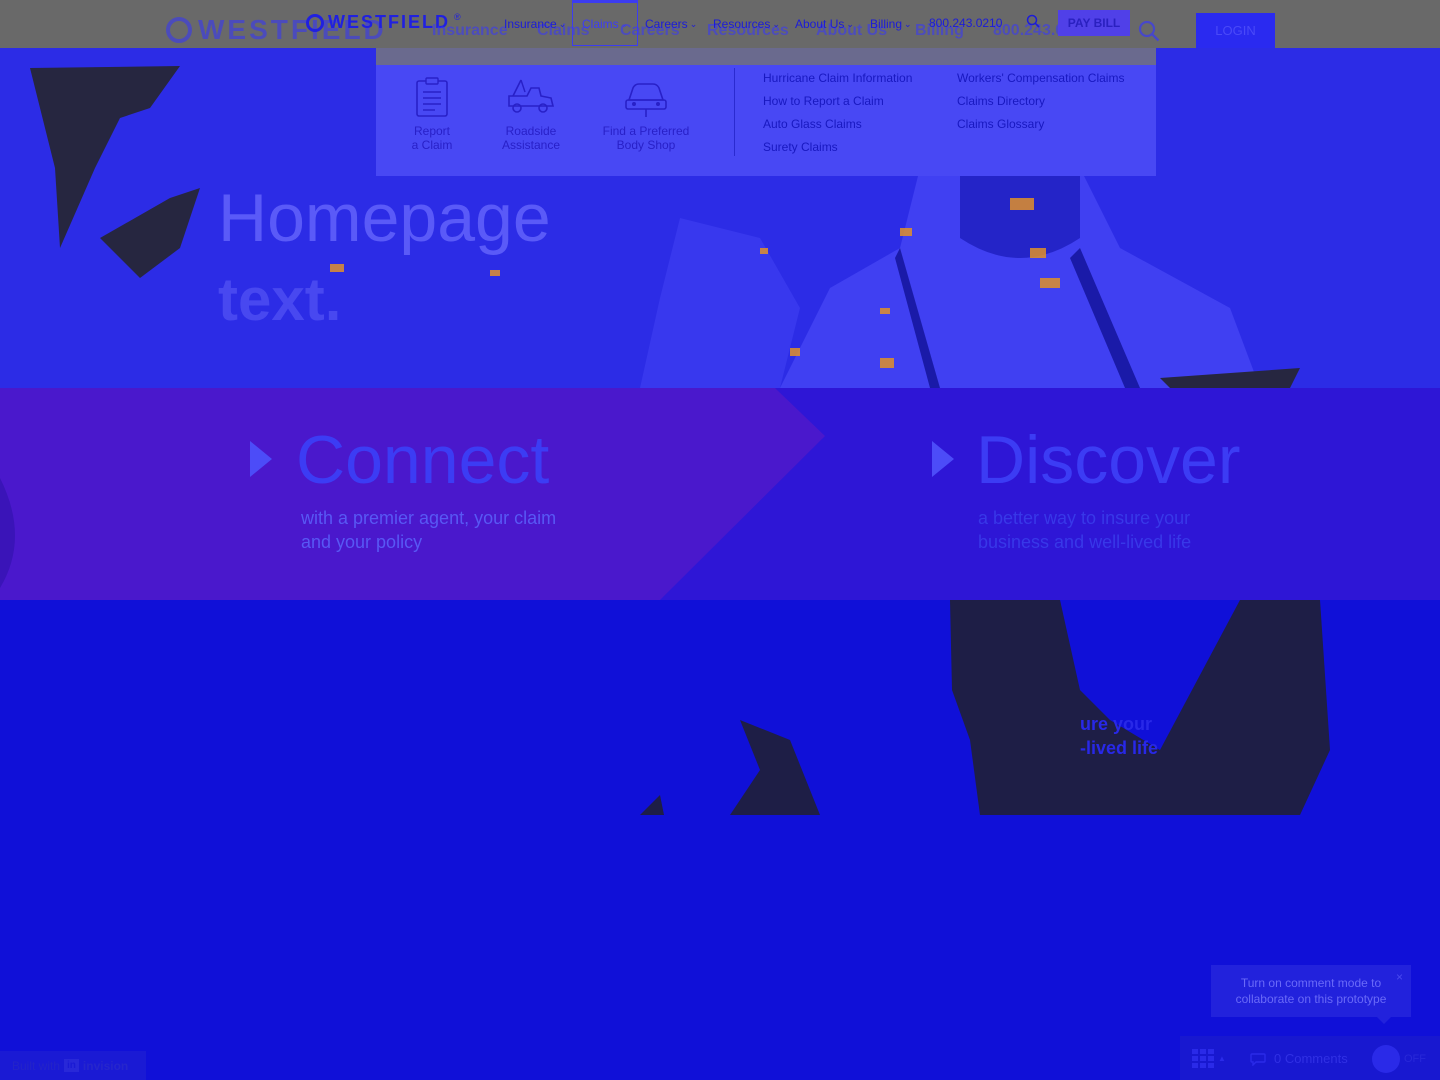  Describe the element at coordinates (531, 114) in the screenshot. I see `roadside-assistance-tile: Roadside Assistance` at that location.